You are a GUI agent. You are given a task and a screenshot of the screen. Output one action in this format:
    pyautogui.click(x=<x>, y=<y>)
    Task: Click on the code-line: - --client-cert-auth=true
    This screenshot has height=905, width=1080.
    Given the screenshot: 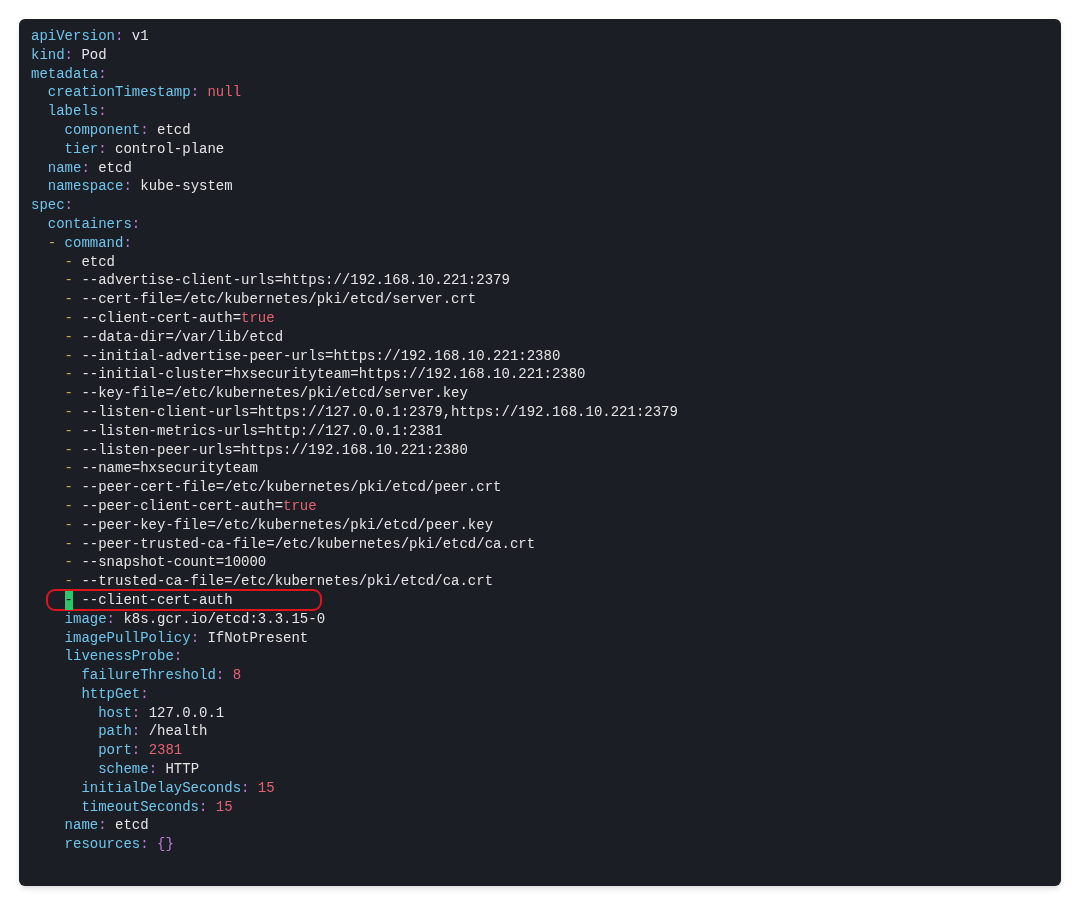 What is the action you would take?
    pyautogui.click(x=169, y=318)
    